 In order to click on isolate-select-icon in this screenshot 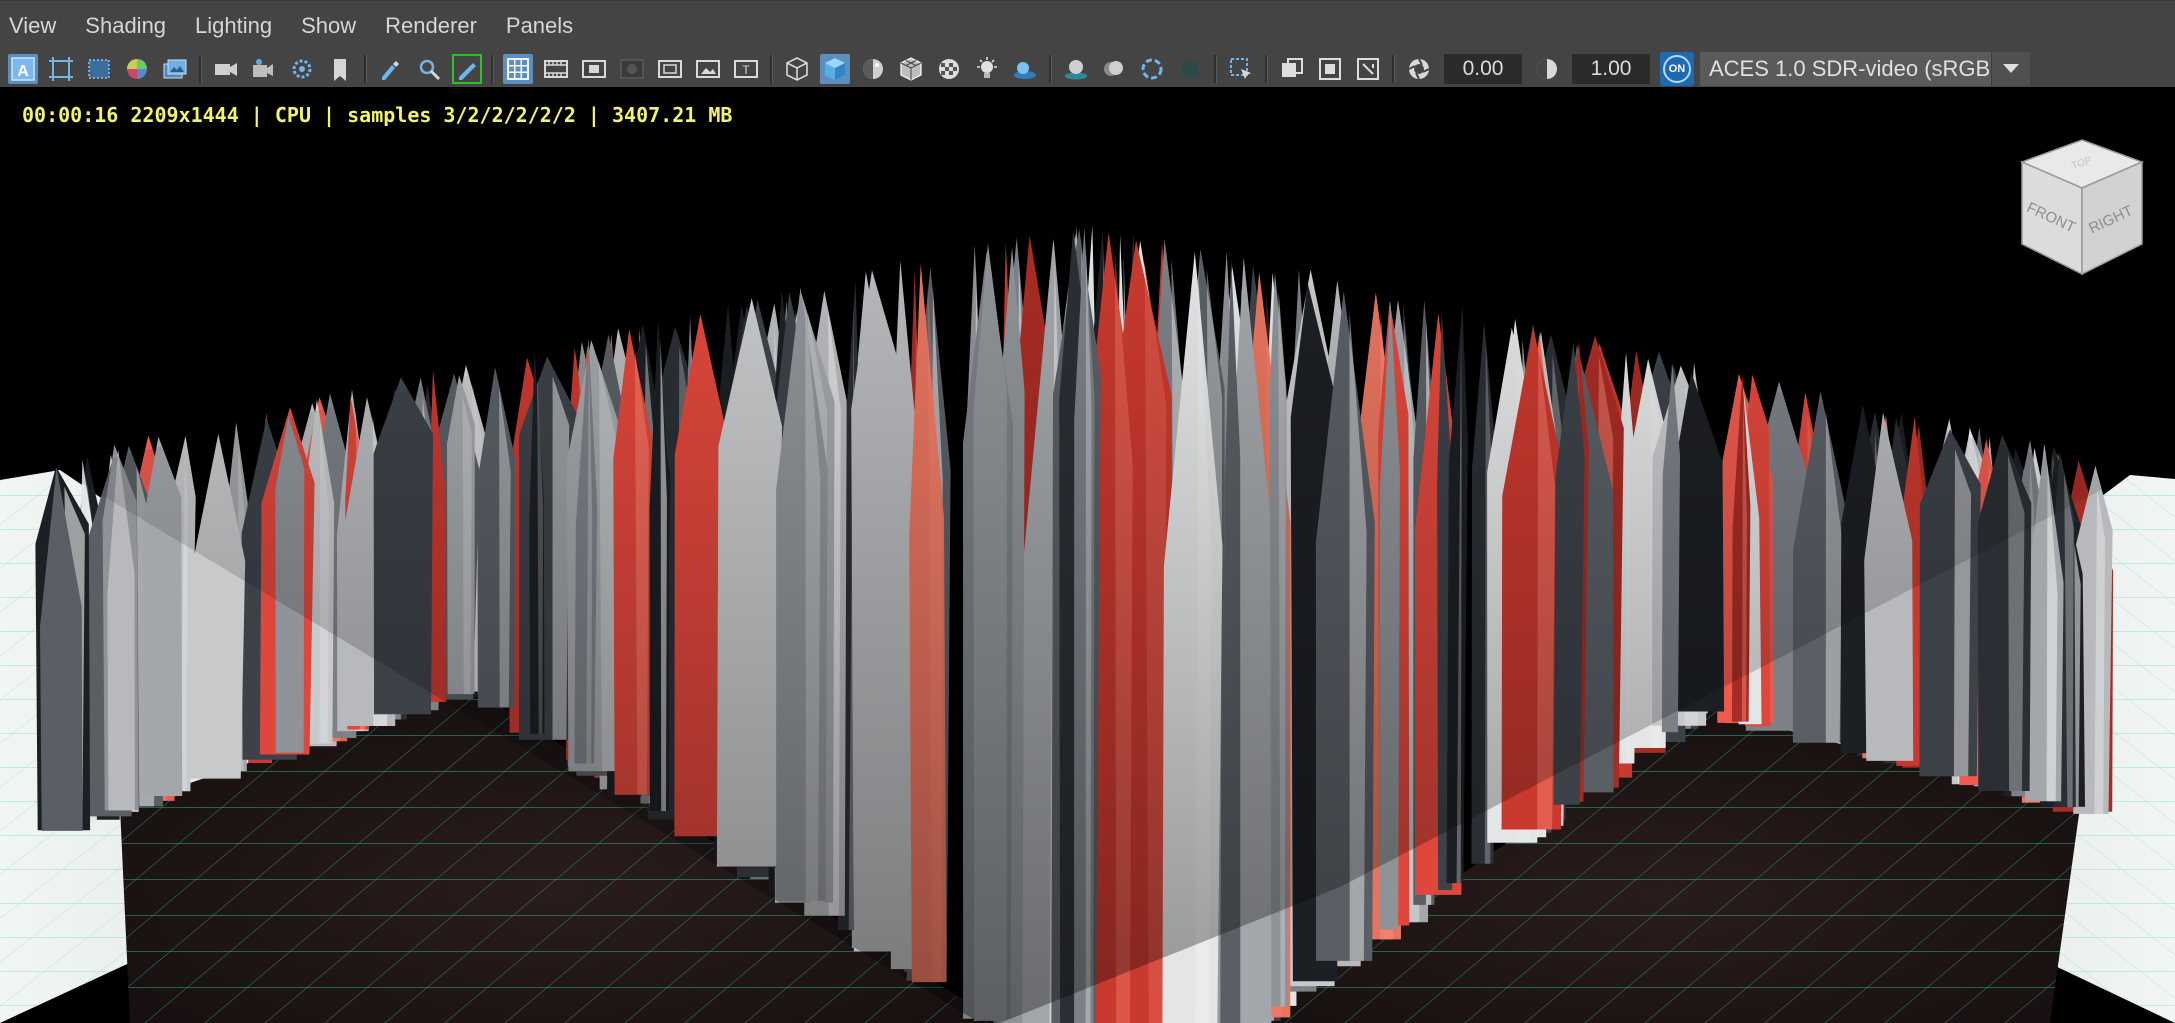, I will do `click(1241, 69)`.